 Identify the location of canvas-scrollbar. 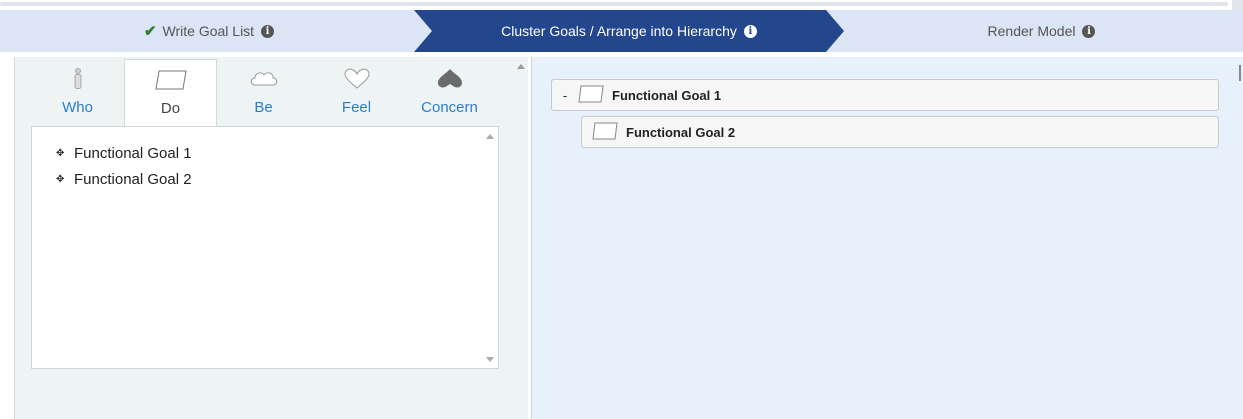
(1238, 238).